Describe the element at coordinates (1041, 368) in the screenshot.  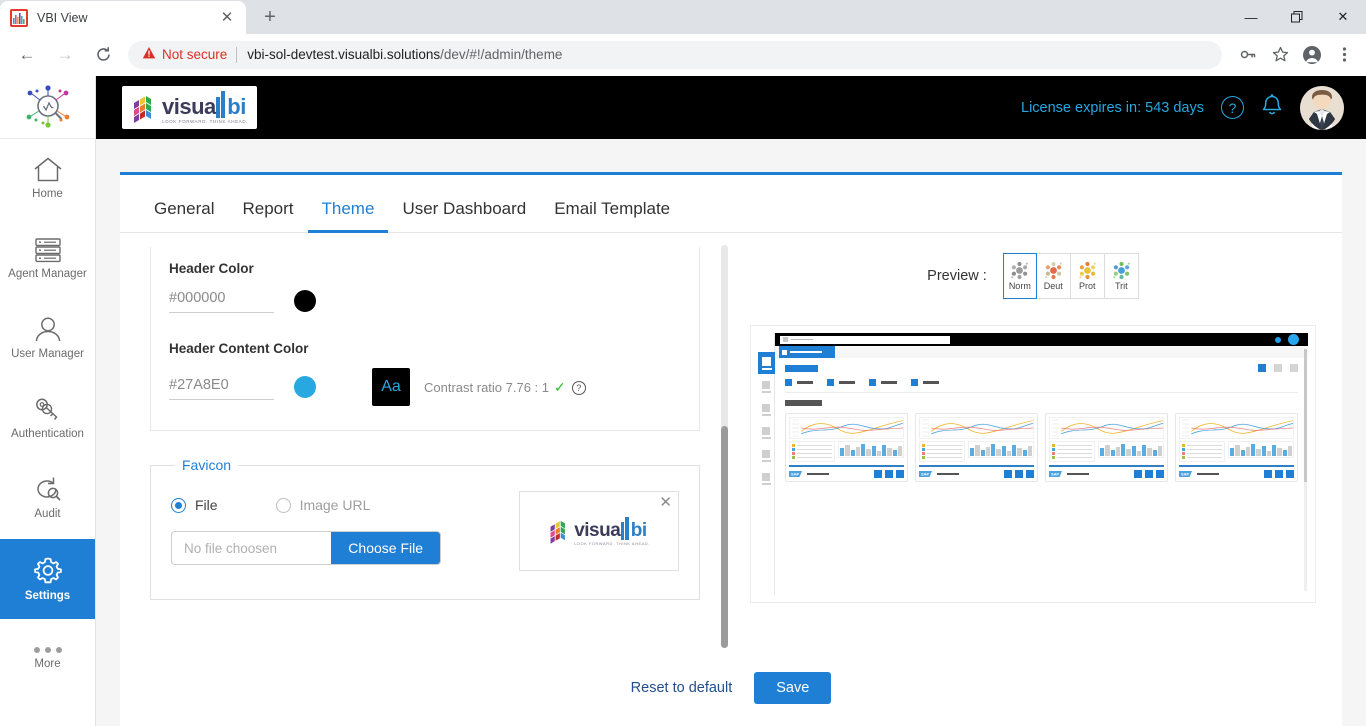
I see `mockup-title-row` at that location.